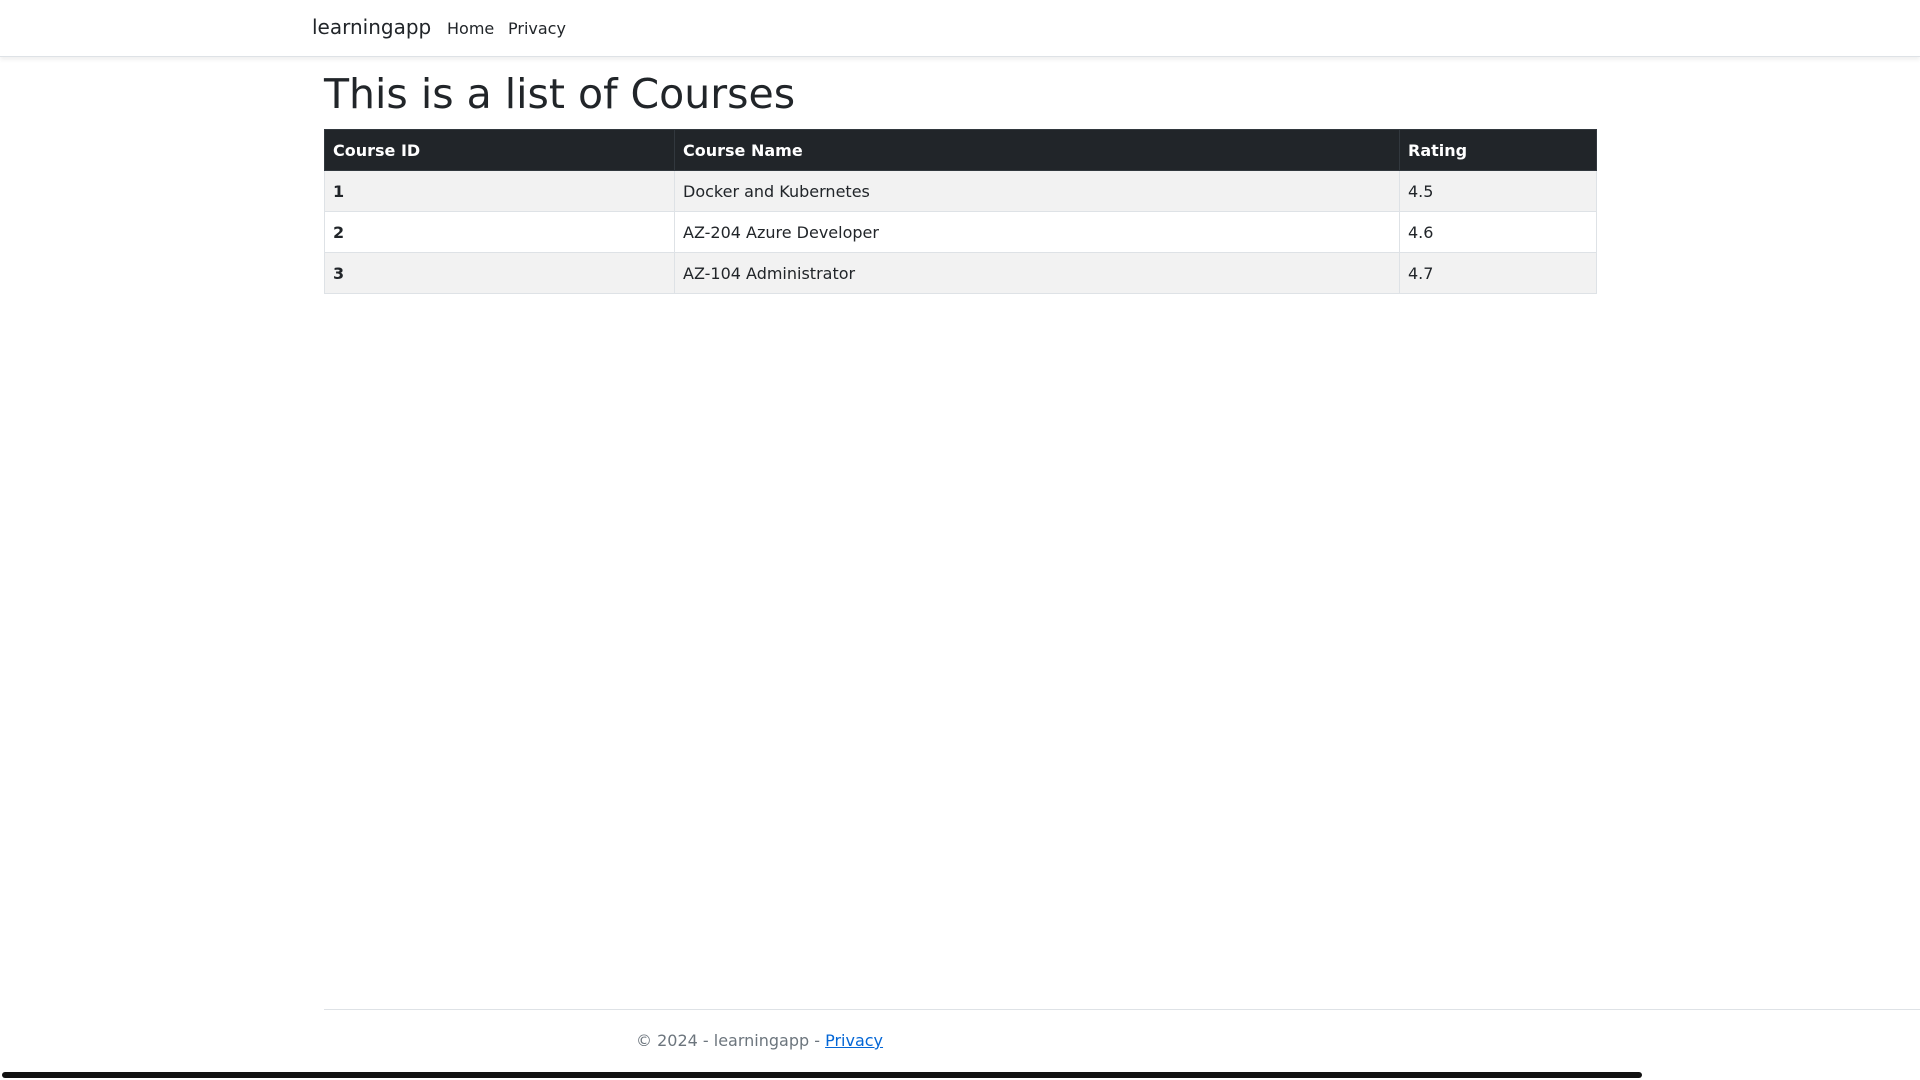  What do you see at coordinates (1122, 1035) in the screenshot?
I see `page-footer: © 2024 - learningapp - Privacy` at bounding box center [1122, 1035].